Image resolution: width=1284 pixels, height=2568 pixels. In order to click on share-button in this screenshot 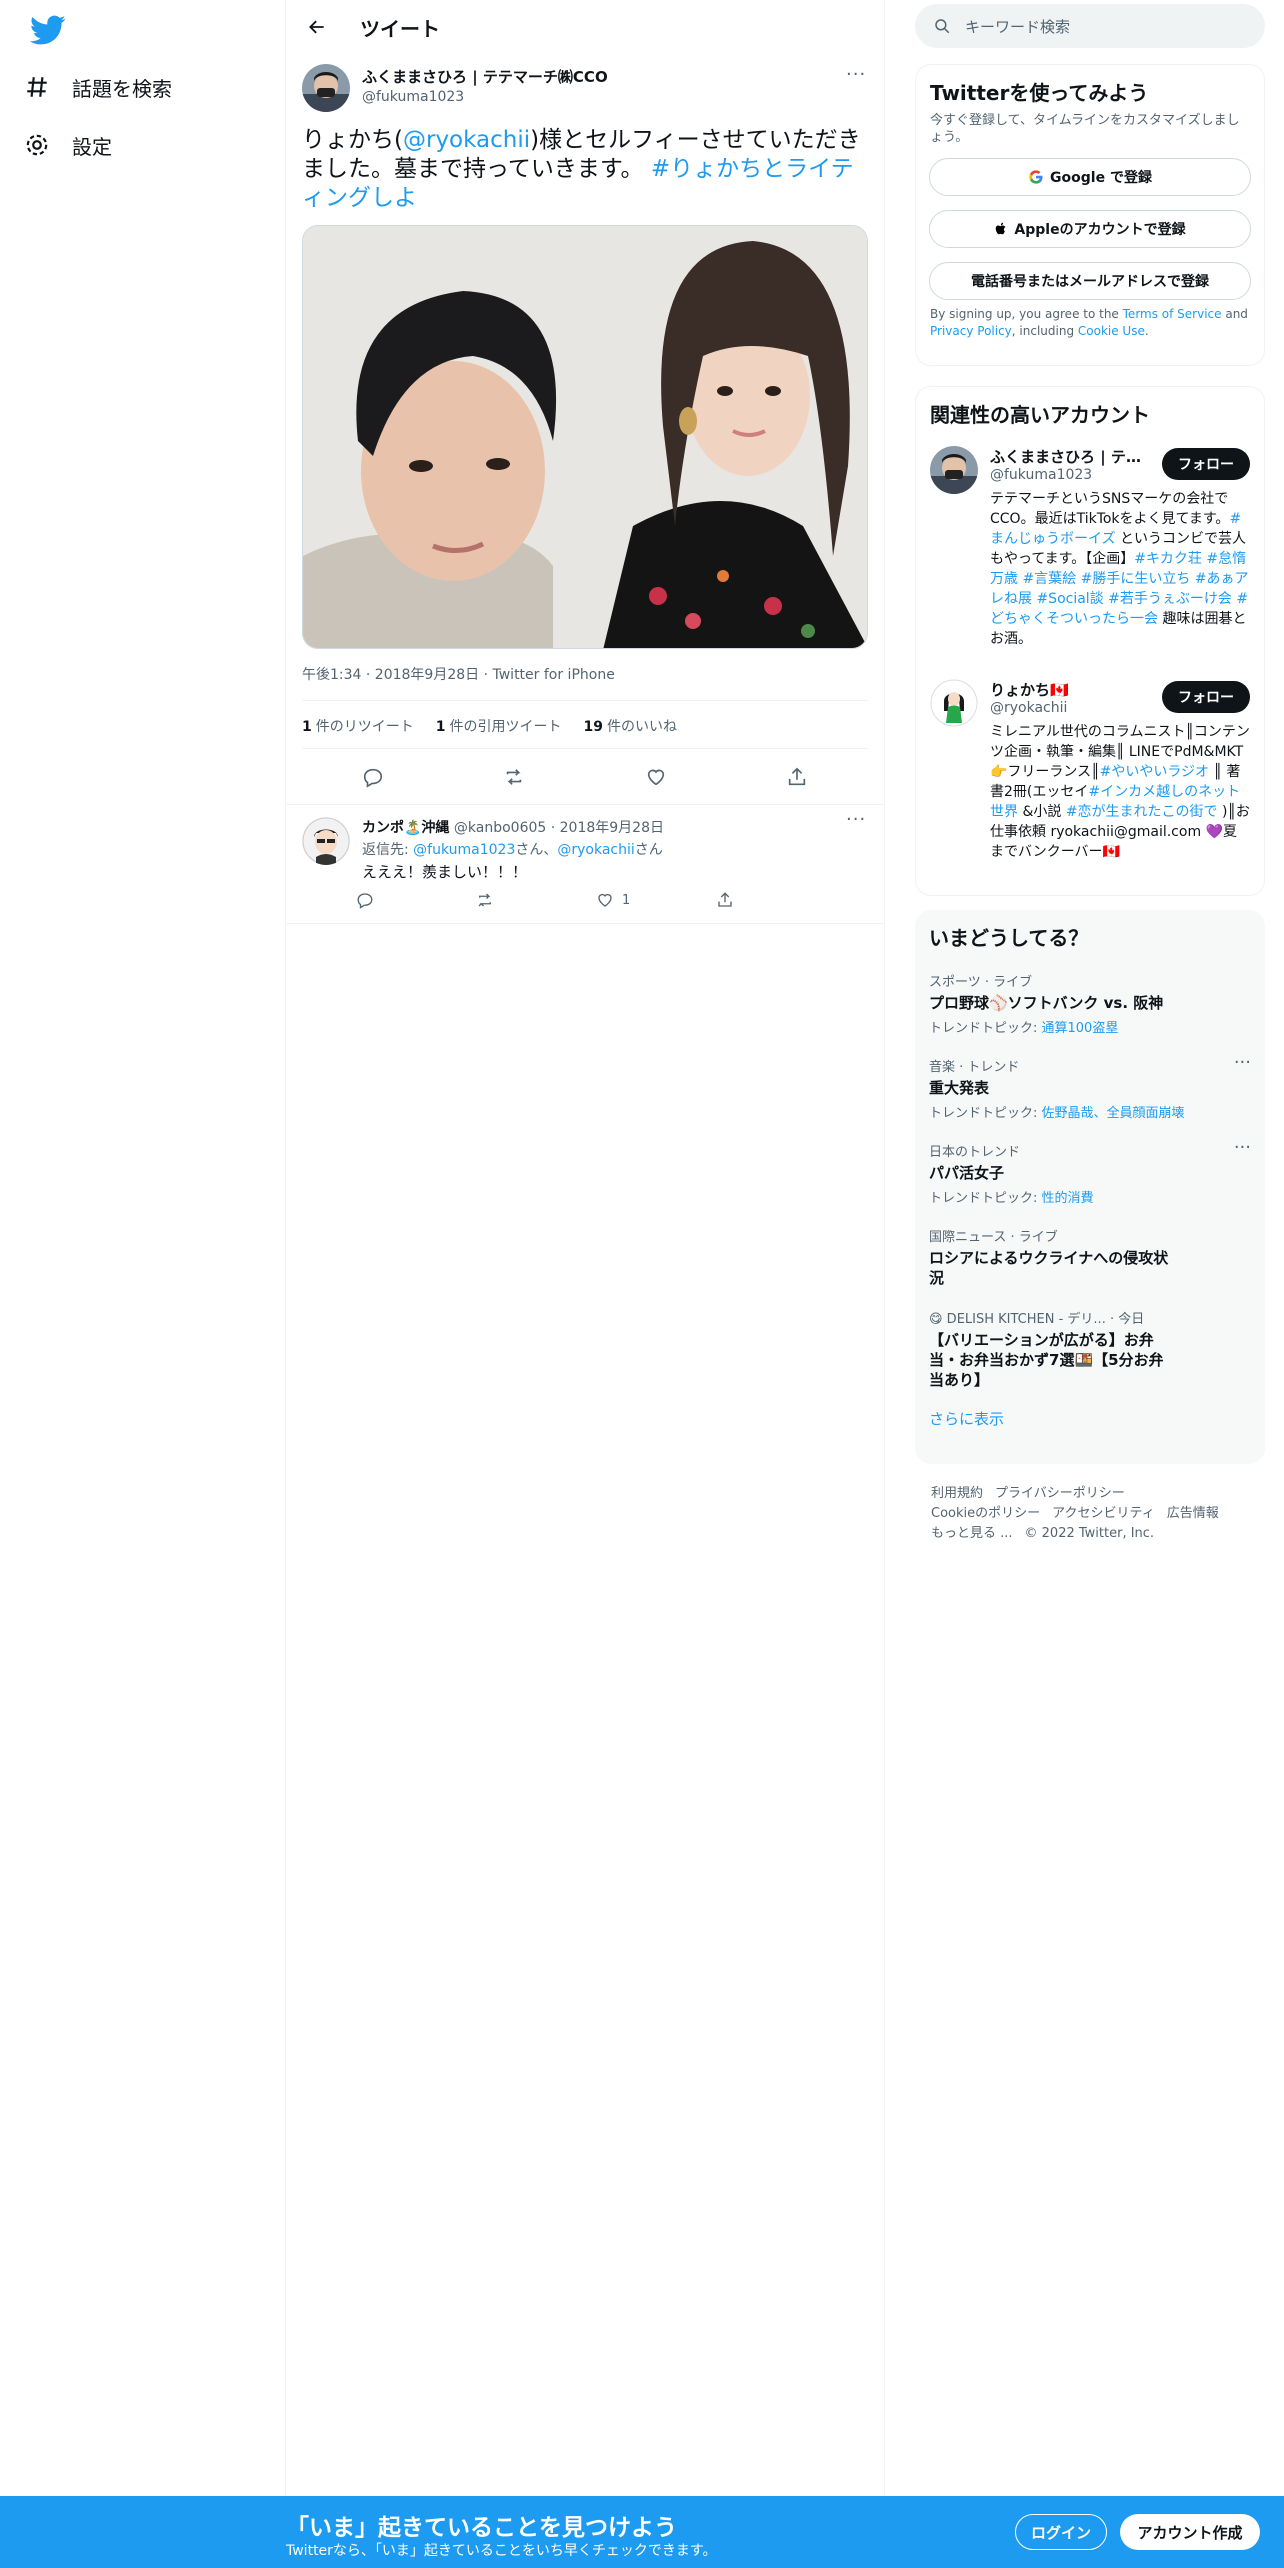, I will do `click(797, 777)`.